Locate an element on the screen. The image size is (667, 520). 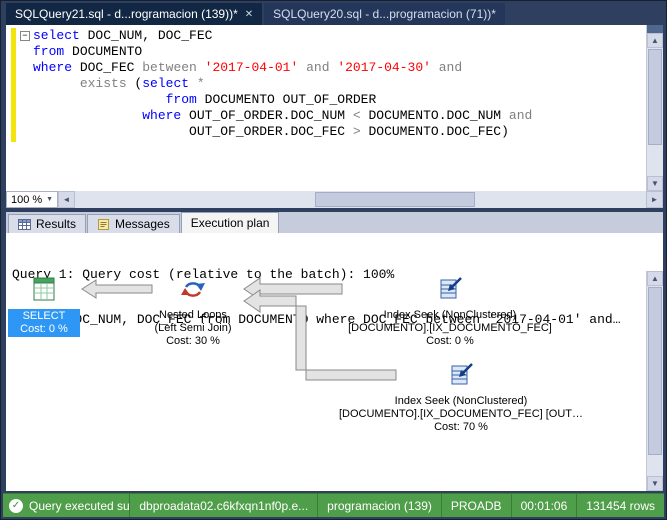
plan-node-nested-loops: Nested Loops (Left Semi Join) Cost: 30 % is located at coordinates (193, 311).